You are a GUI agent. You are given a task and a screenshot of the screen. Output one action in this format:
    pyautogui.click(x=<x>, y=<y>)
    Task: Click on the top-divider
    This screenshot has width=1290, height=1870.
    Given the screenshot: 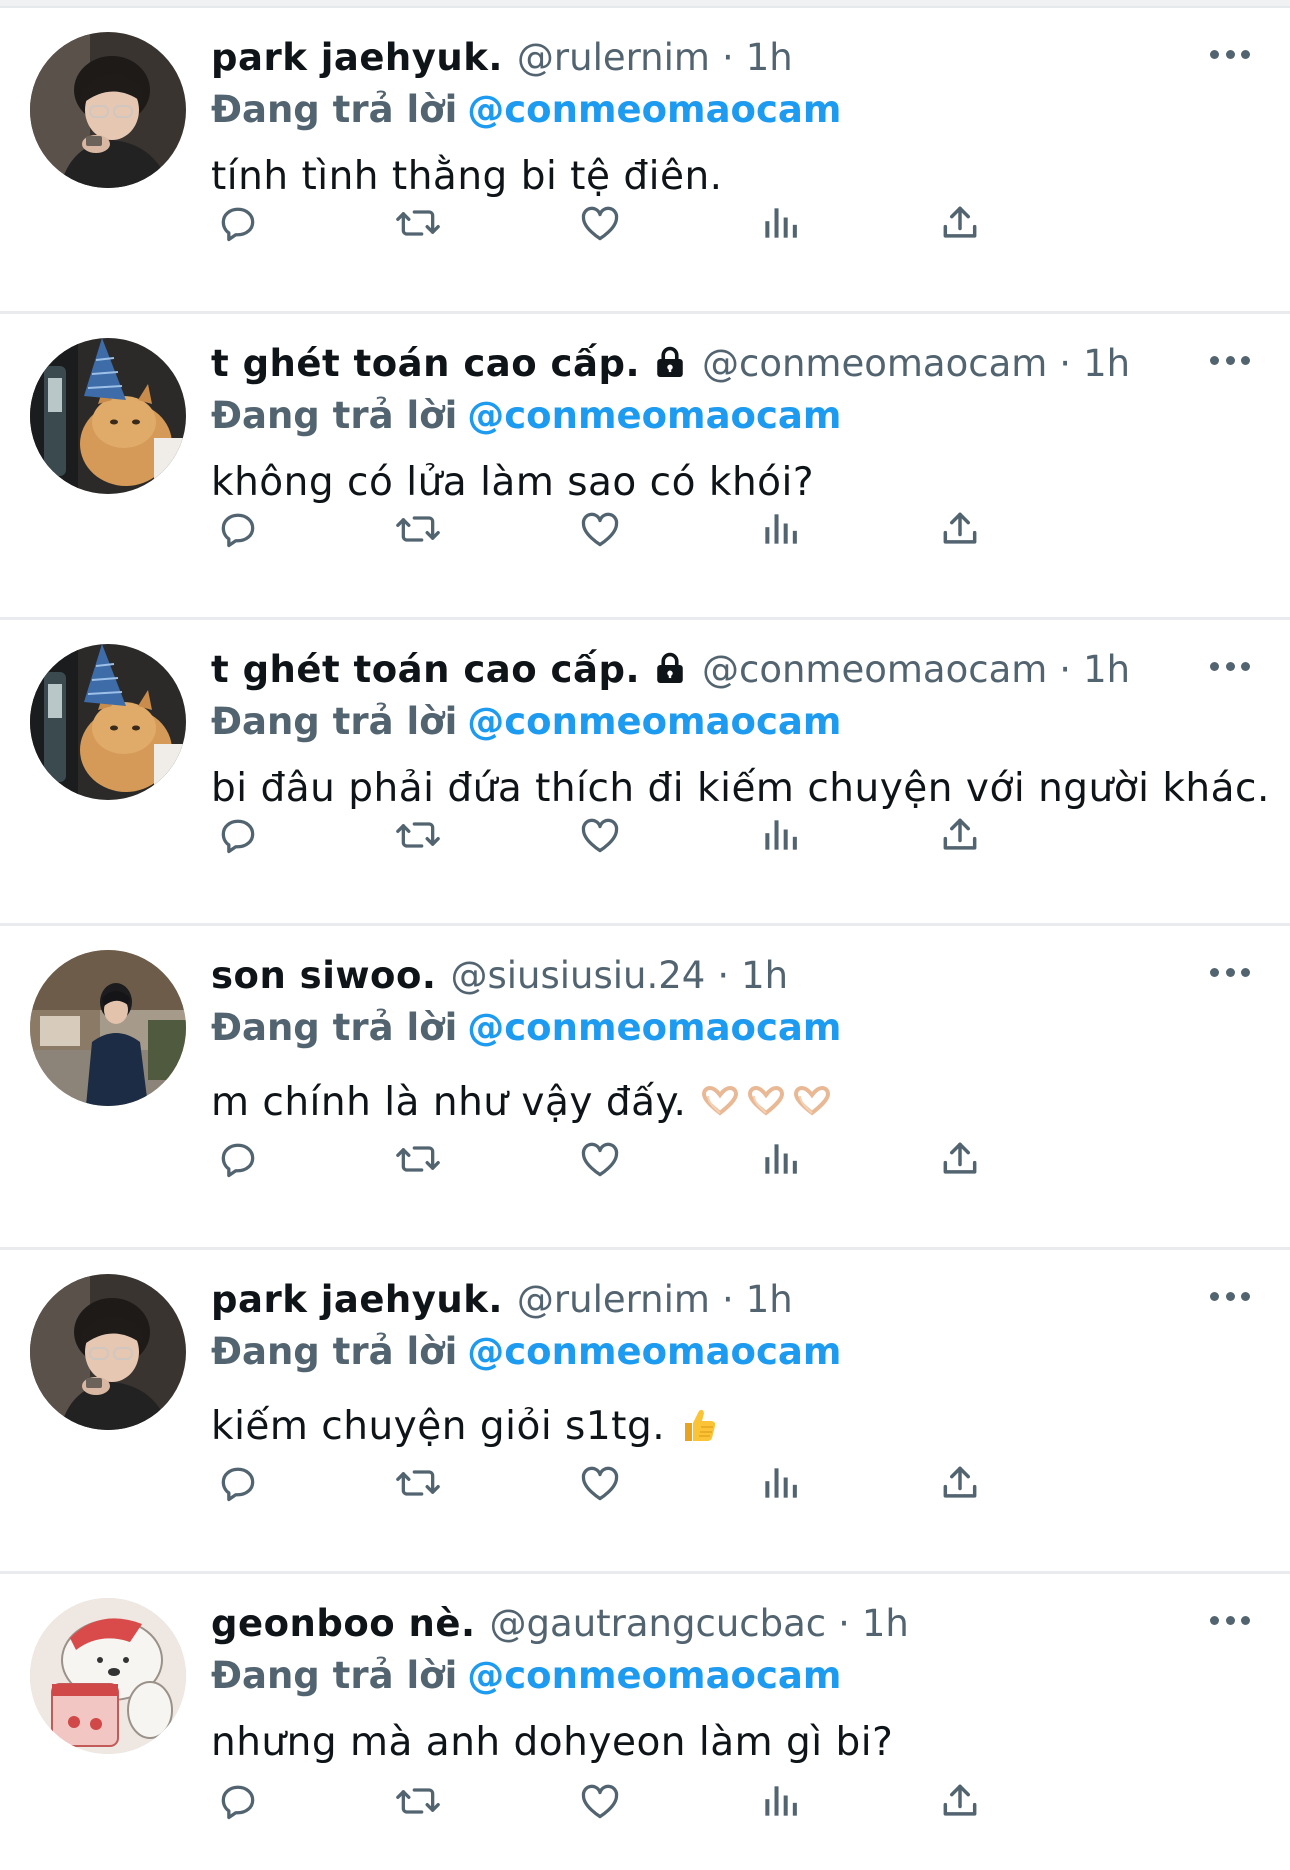 What is the action you would take?
    pyautogui.click(x=645, y=4)
    